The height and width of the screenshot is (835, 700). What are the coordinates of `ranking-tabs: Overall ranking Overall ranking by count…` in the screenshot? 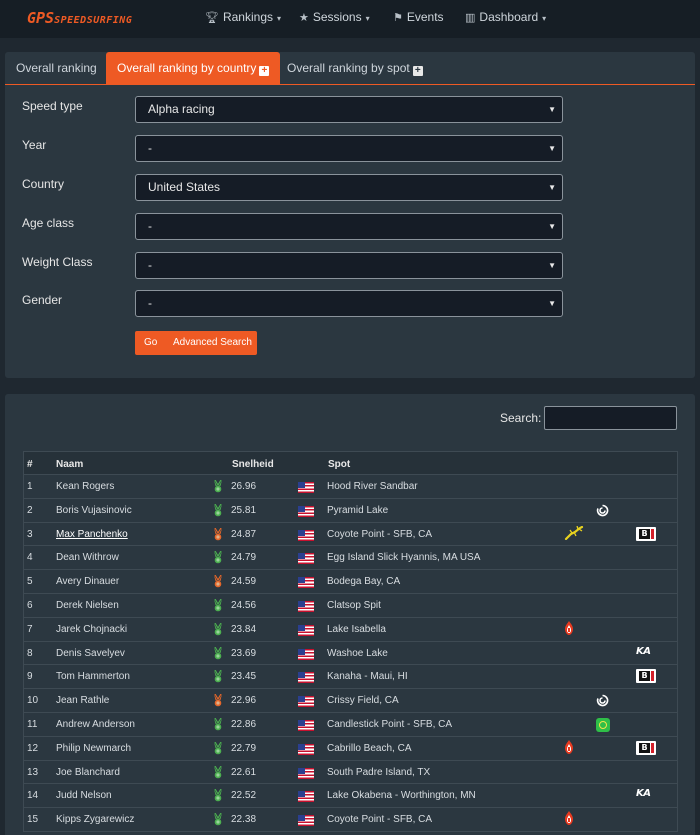 It's located at (350, 68).